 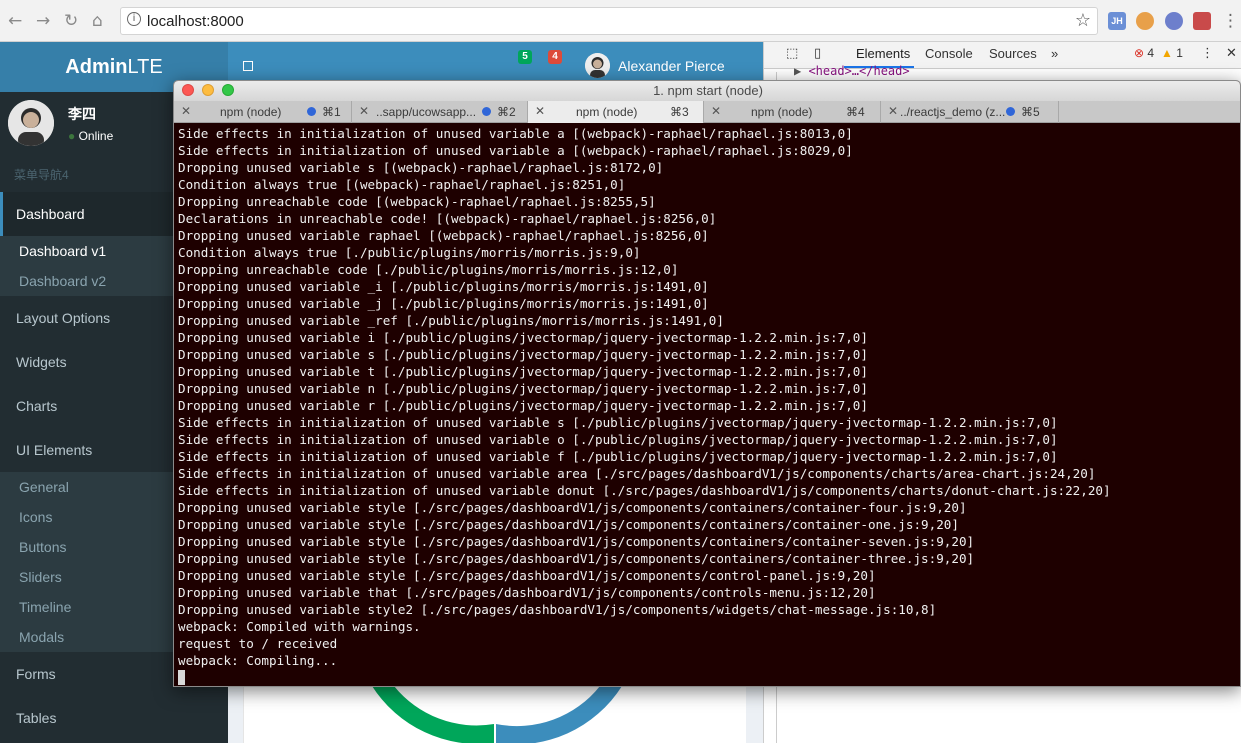 What do you see at coordinates (299, 626) in the screenshot?
I see `terminal-line: webpack: Compiled with warnings.` at bounding box center [299, 626].